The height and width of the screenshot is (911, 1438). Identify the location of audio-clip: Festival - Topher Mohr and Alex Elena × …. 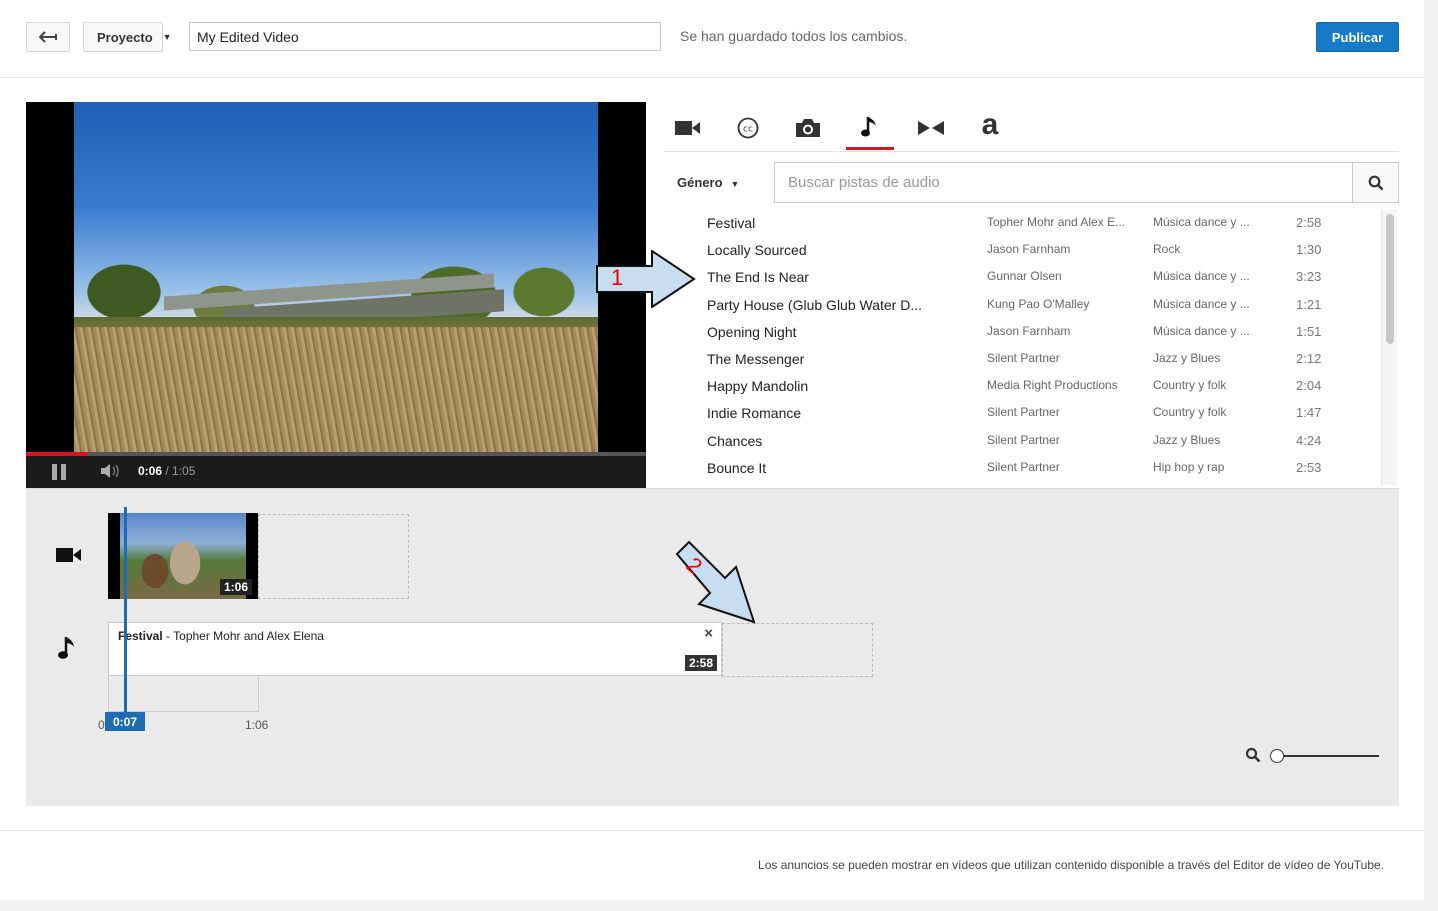
(415, 649).